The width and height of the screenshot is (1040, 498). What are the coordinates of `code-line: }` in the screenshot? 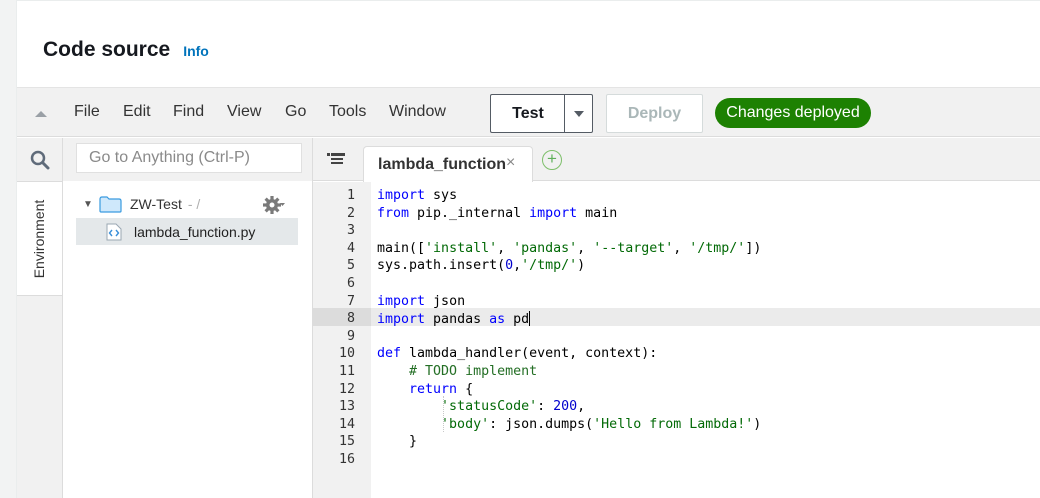 It's located at (397, 442).